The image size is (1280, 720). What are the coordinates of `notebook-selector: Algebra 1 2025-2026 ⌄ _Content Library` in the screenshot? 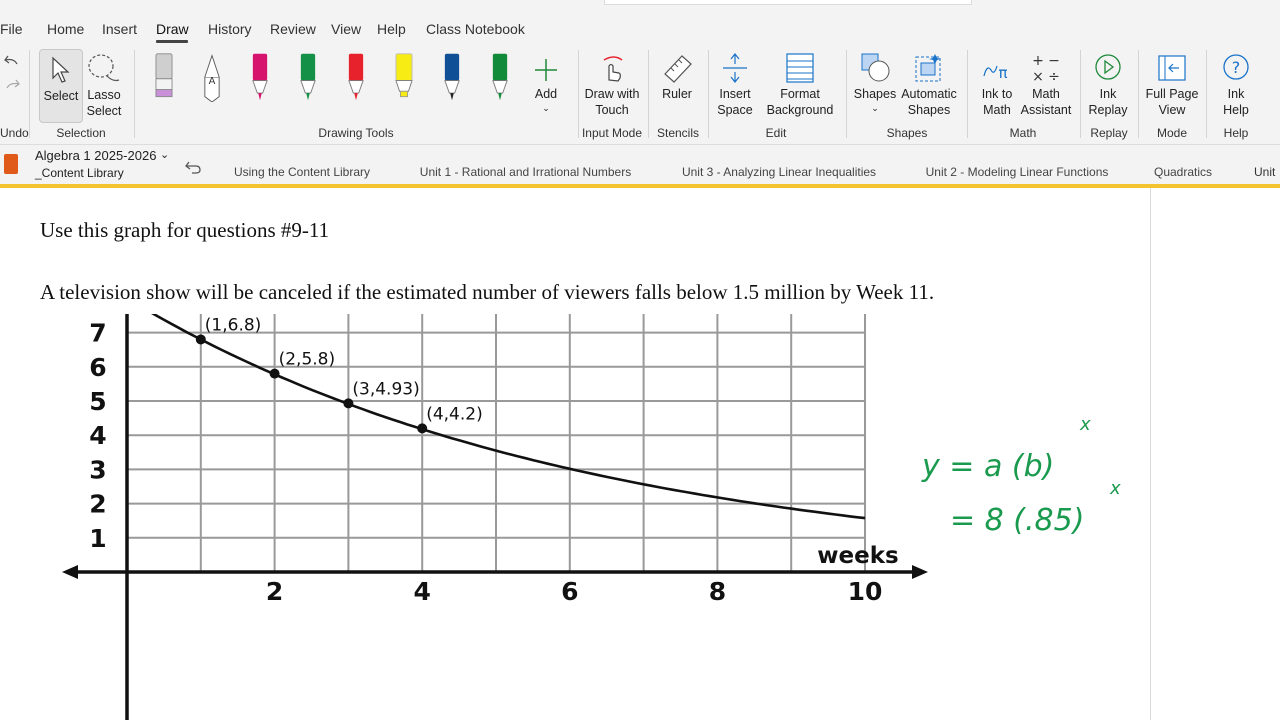 It's located at (105, 165).